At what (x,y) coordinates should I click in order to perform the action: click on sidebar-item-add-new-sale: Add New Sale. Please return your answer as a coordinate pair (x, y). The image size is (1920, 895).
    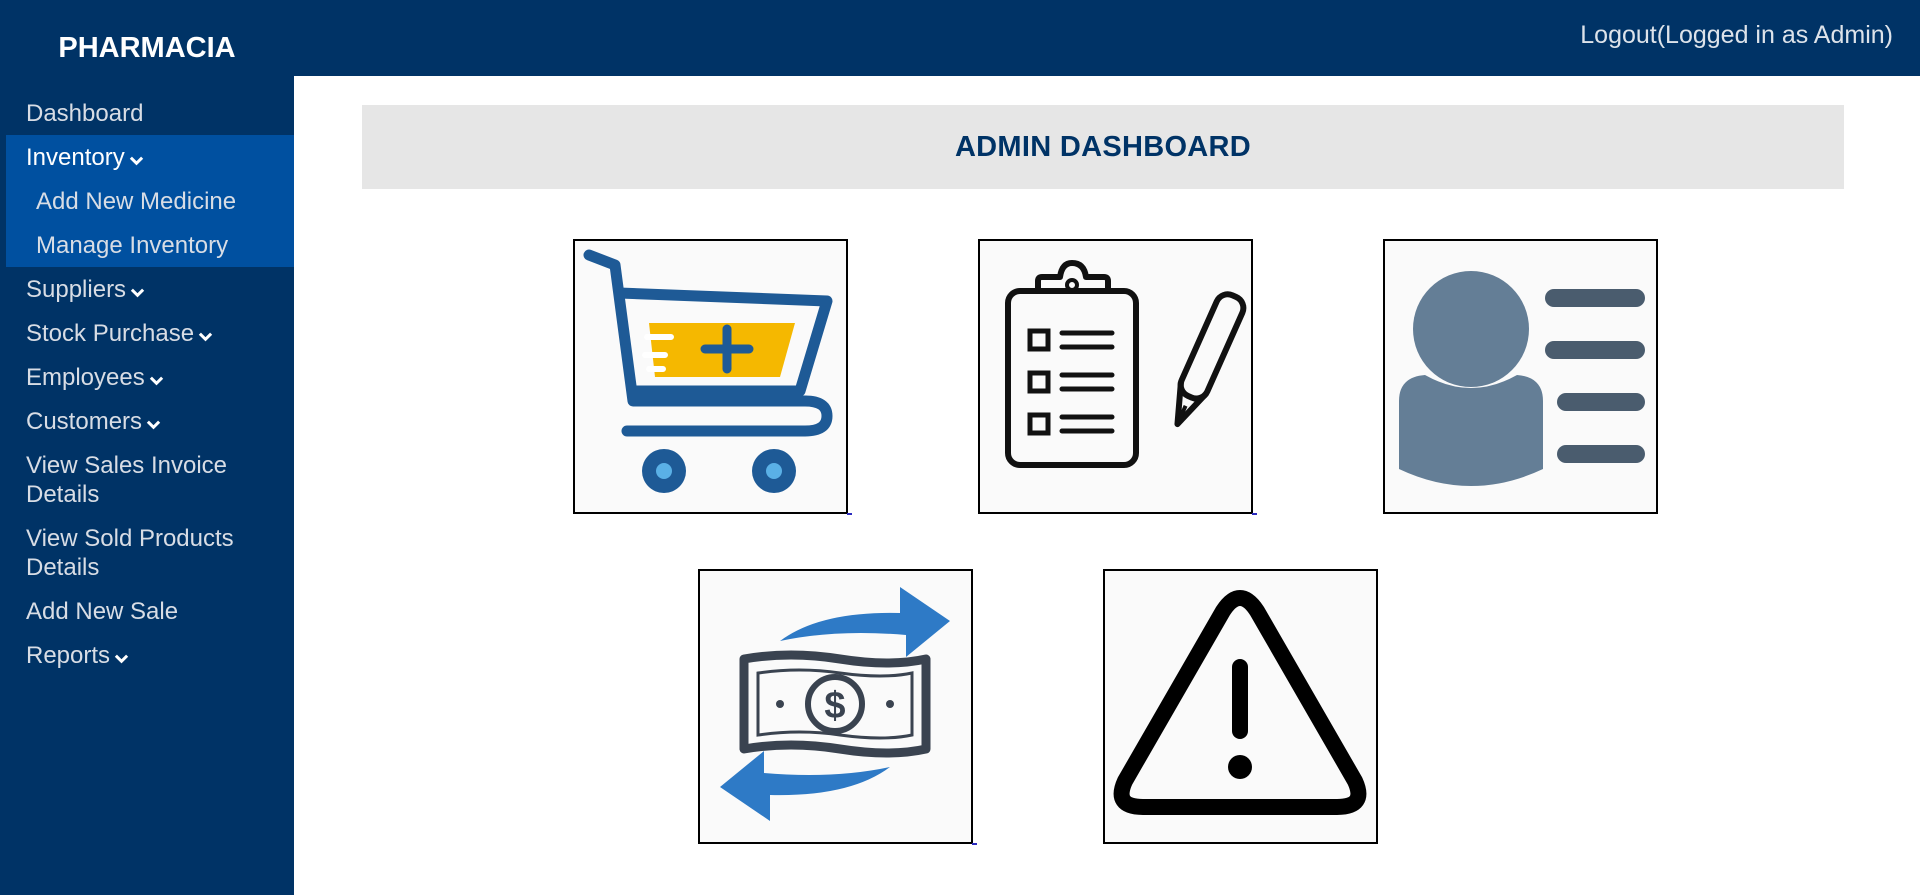
    Looking at the image, I should click on (147, 611).